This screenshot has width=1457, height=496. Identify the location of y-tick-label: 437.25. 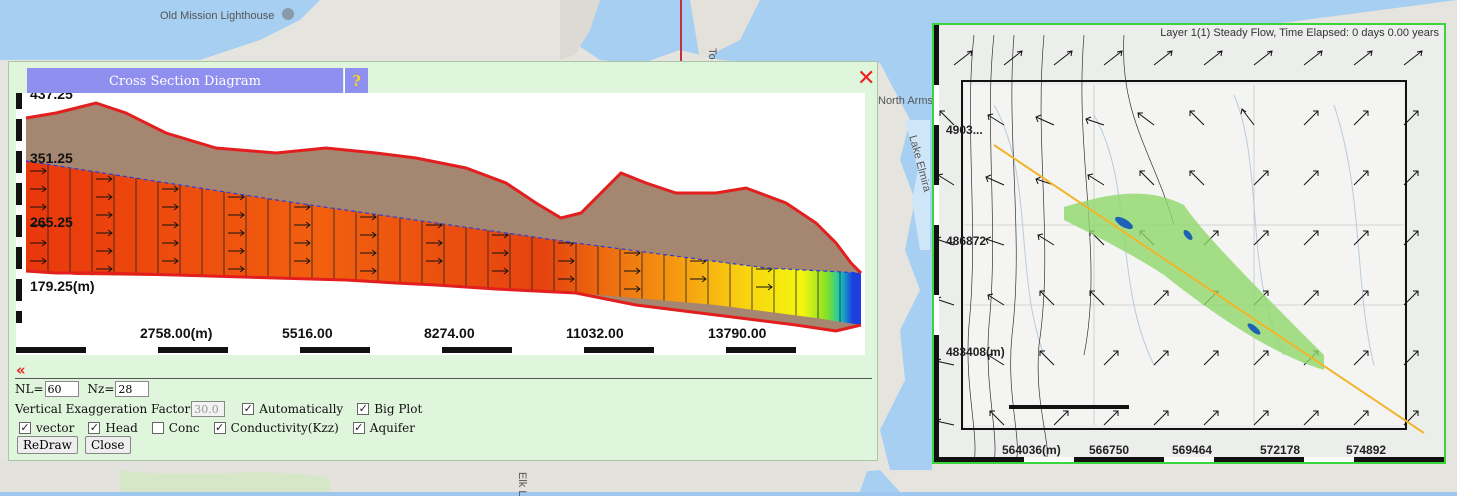
(51, 97).